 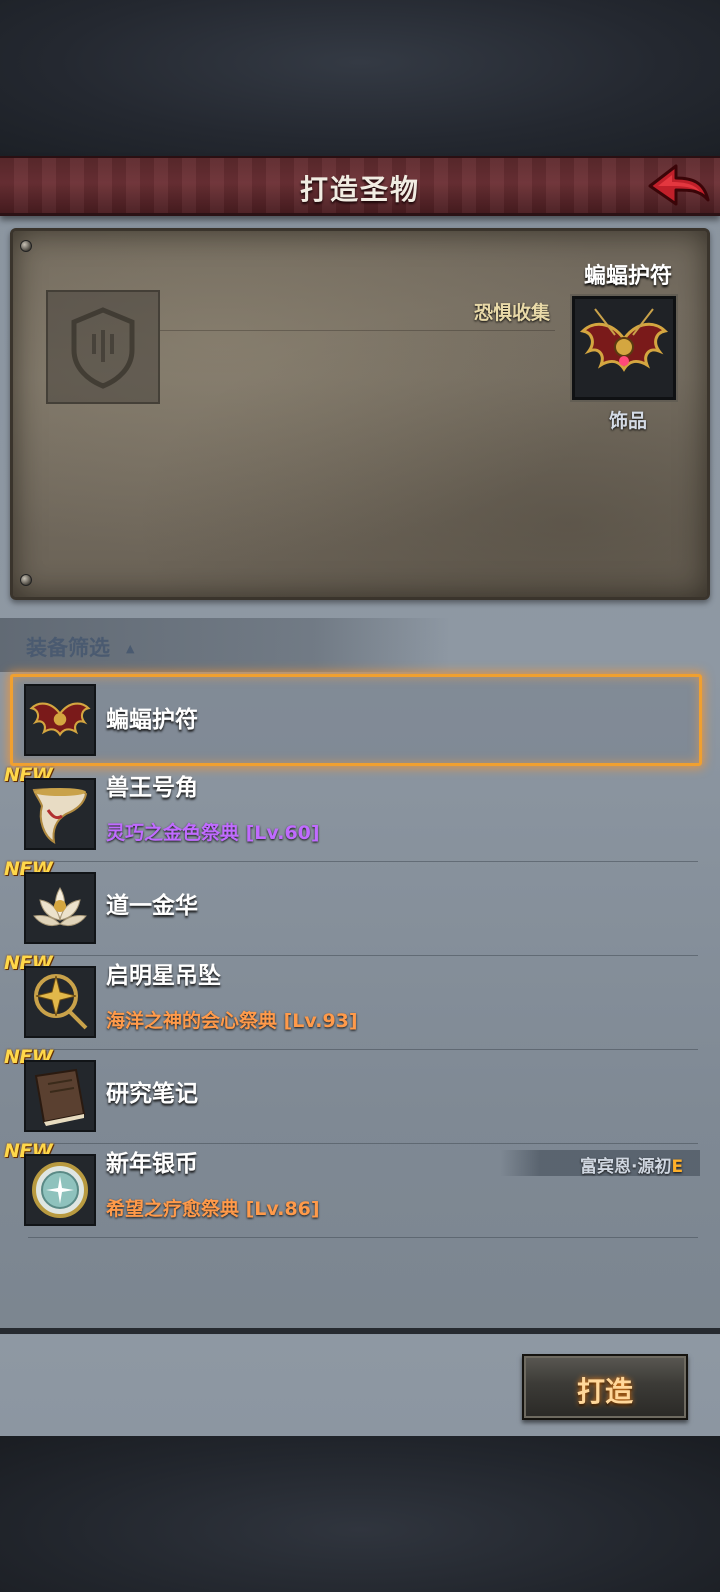 What do you see at coordinates (152, 788) in the screenshot?
I see `item-name: 兽王号角` at bounding box center [152, 788].